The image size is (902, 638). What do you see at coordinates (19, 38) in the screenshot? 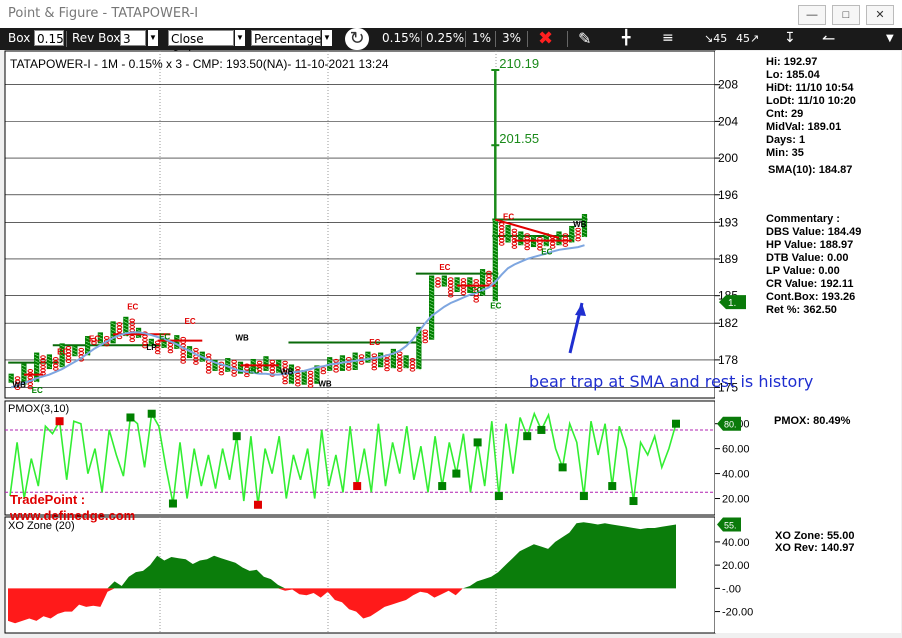
I see `box-label: Box` at bounding box center [19, 38].